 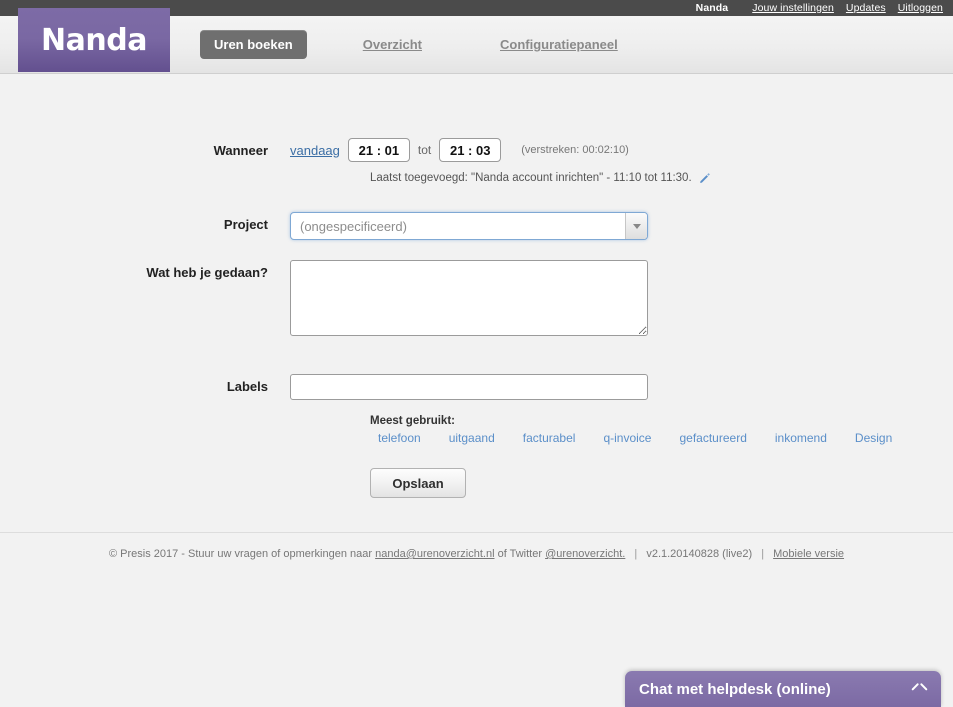 What do you see at coordinates (920, 8) in the screenshot?
I see `logout-link: Uitloggen` at bounding box center [920, 8].